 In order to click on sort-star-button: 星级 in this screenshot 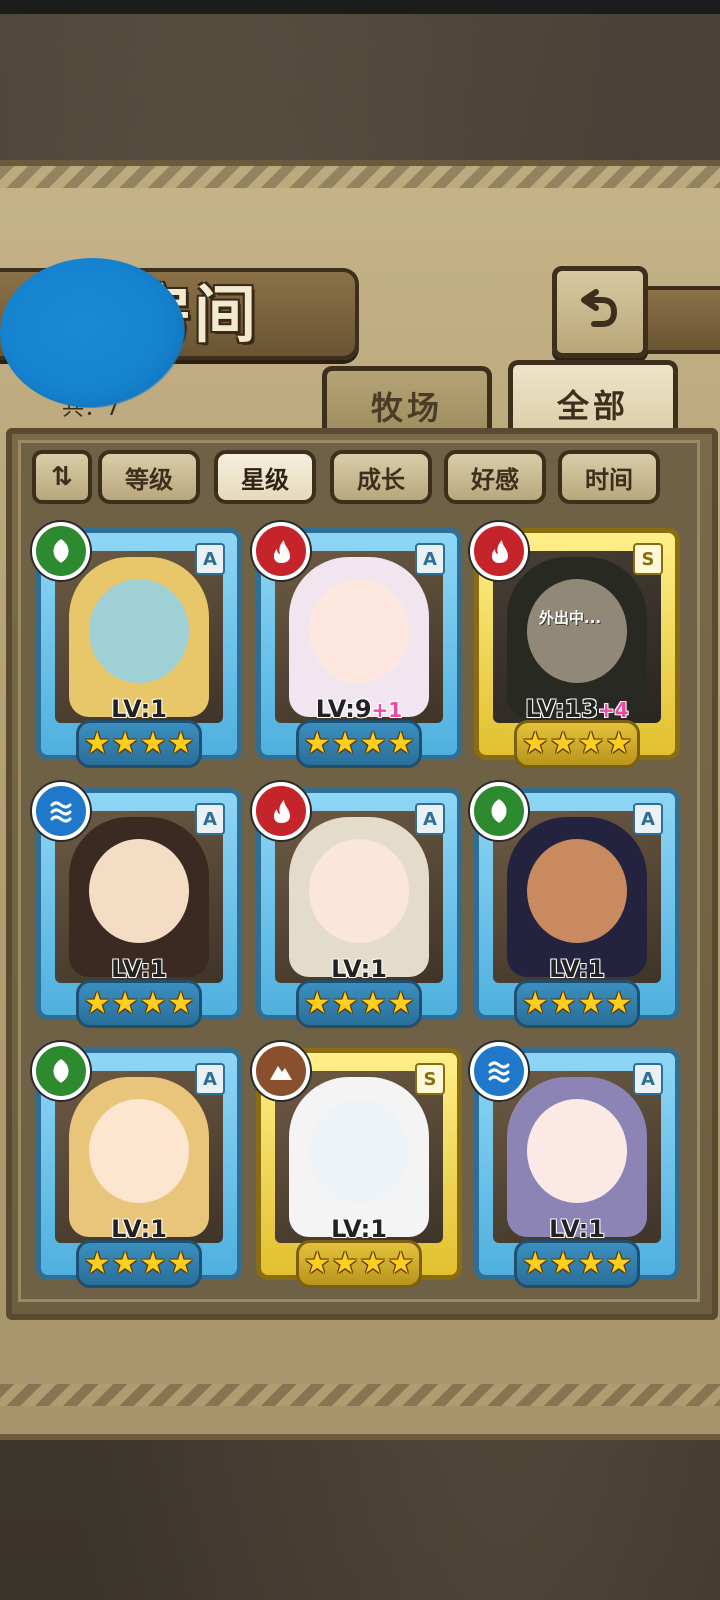, I will do `click(265, 477)`.